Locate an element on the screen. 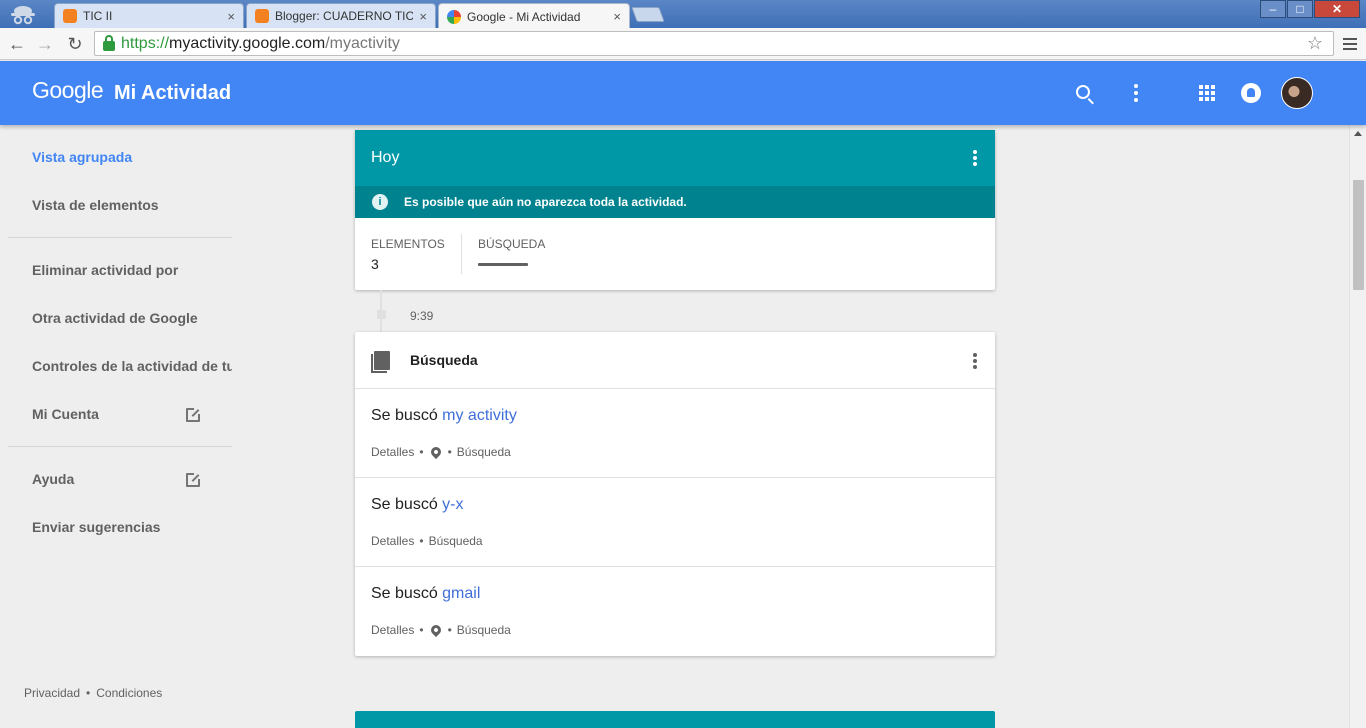 This screenshot has height=728, width=1366. next-day-card is located at coordinates (675, 719).